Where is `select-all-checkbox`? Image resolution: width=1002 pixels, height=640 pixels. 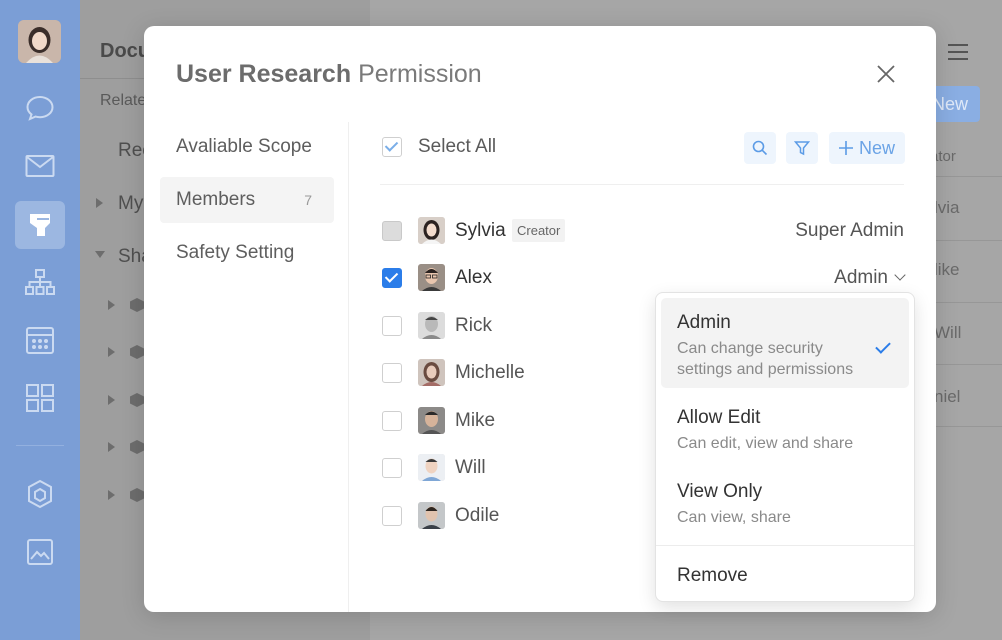 select-all-checkbox is located at coordinates (392, 147).